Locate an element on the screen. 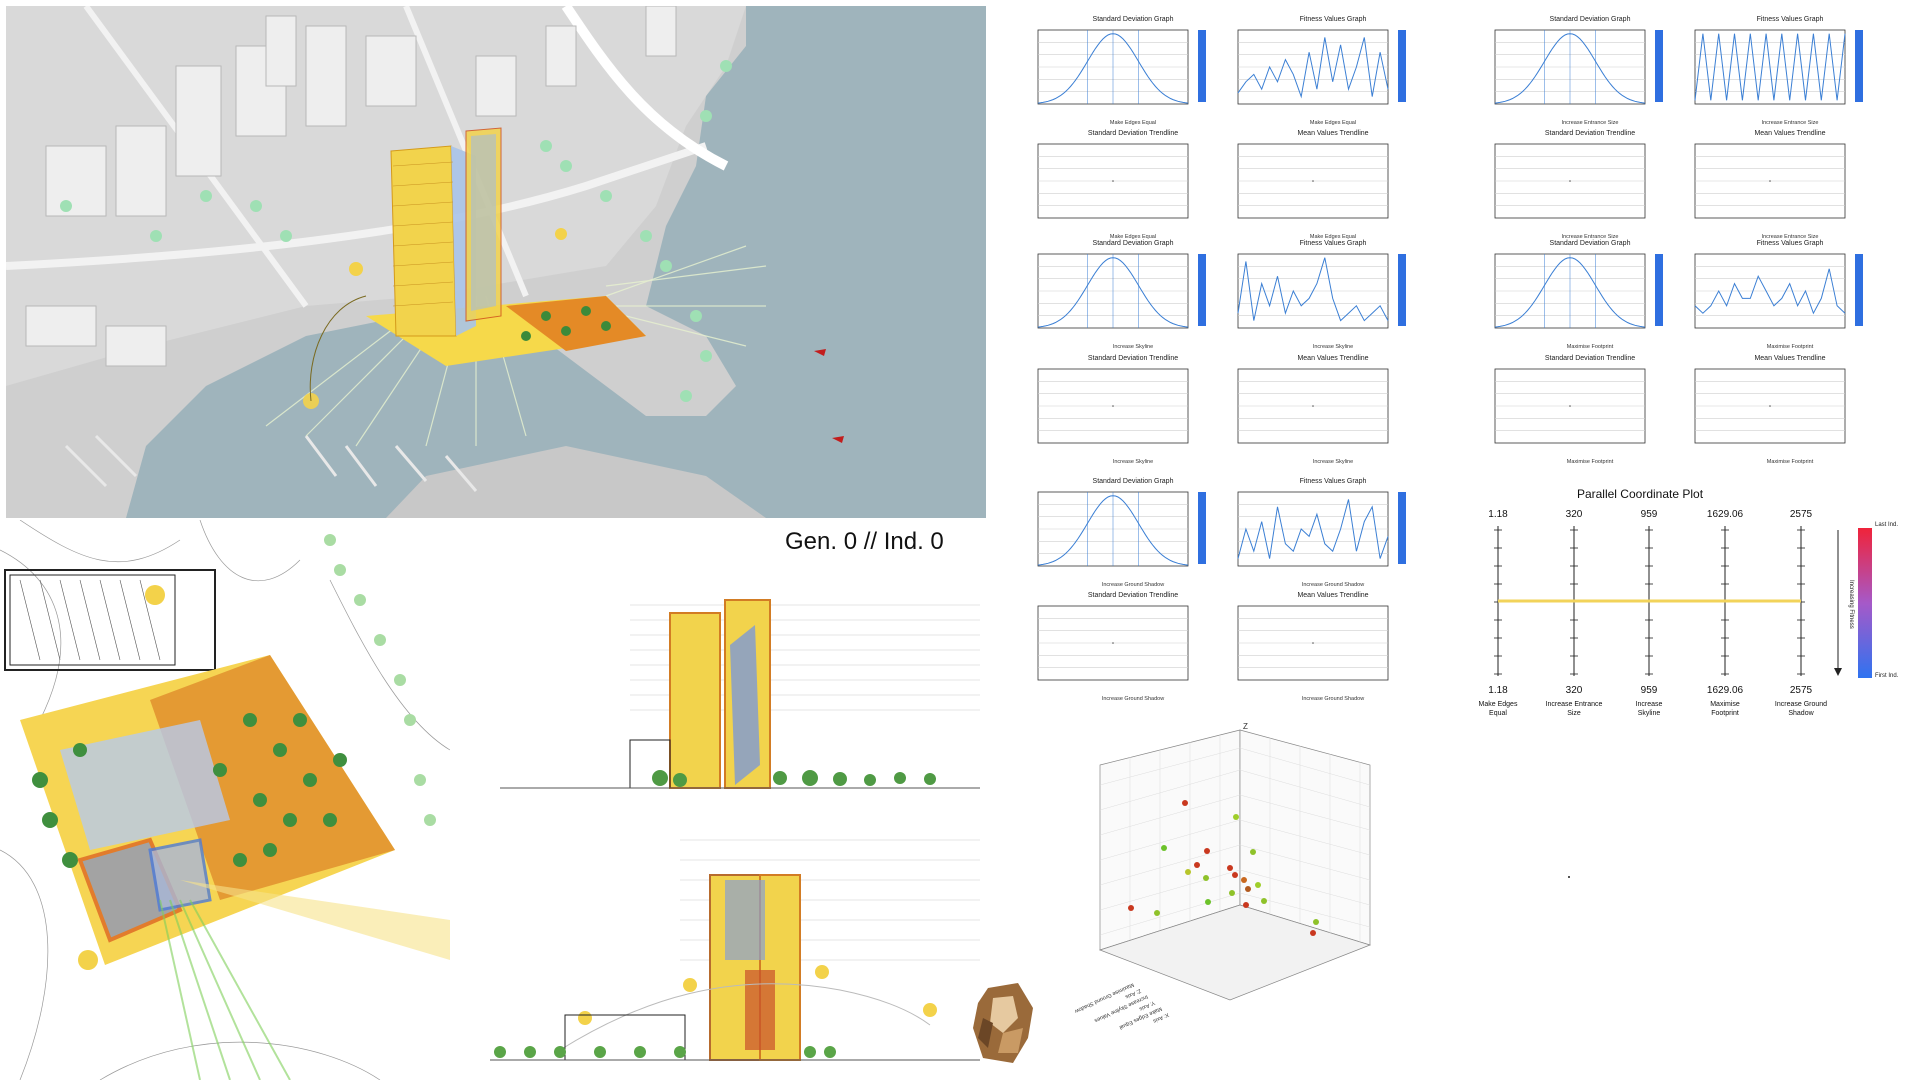  pcp-axis-bottom-value: 2575 is located at coordinates (1801, 690).